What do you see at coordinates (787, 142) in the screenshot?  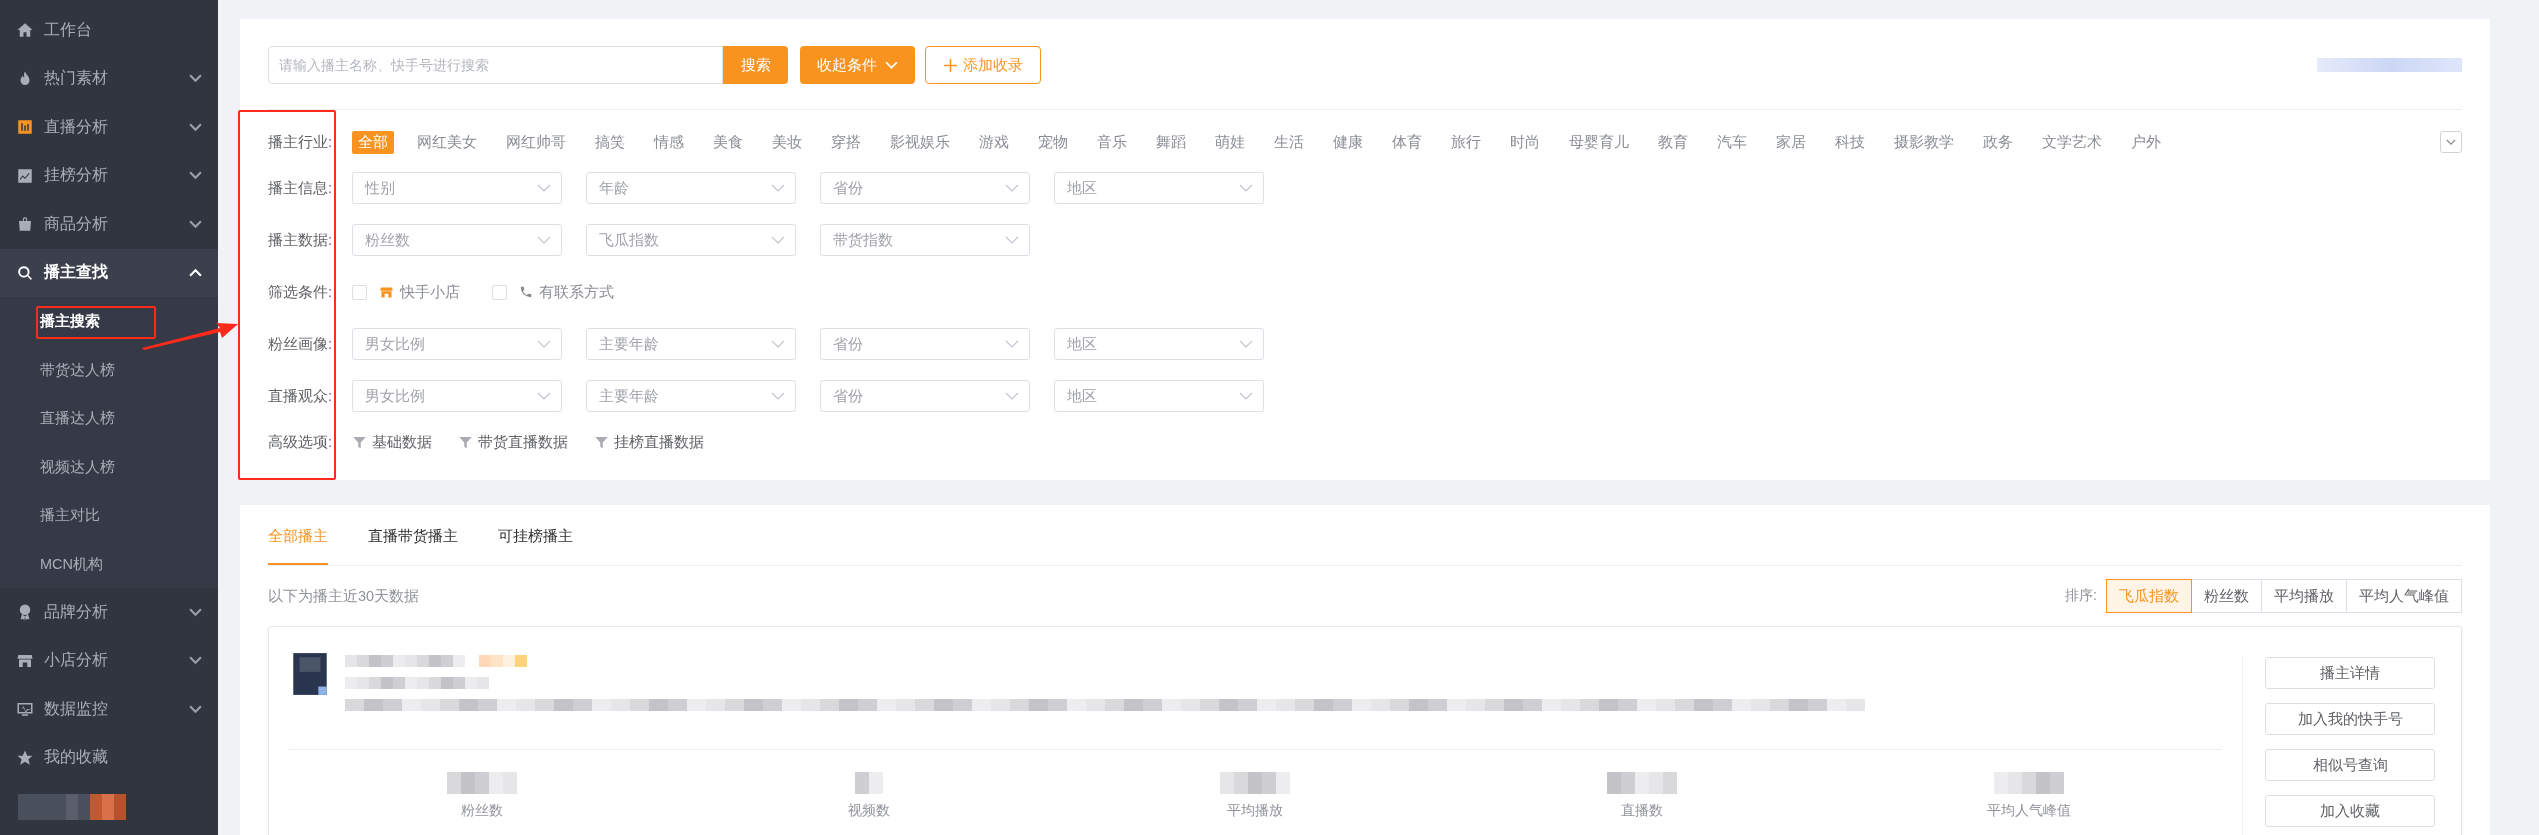 I see `industry-tag: 美妆` at bounding box center [787, 142].